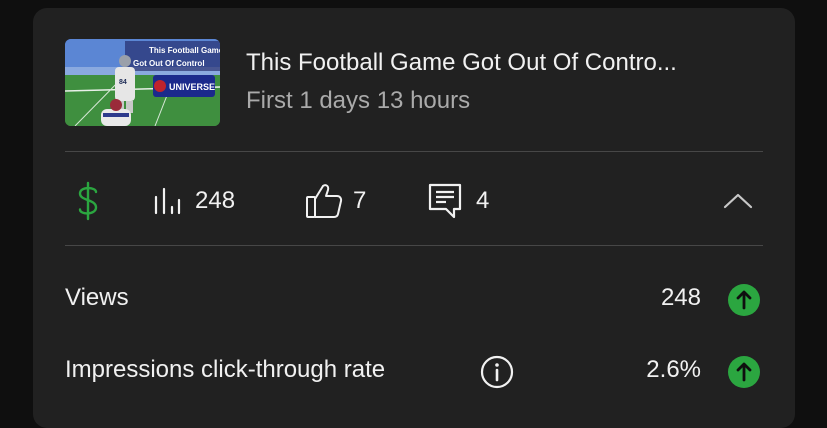 This screenshot has height=428, width=827. I want to click on likes-count: 7, so click(360, 200).